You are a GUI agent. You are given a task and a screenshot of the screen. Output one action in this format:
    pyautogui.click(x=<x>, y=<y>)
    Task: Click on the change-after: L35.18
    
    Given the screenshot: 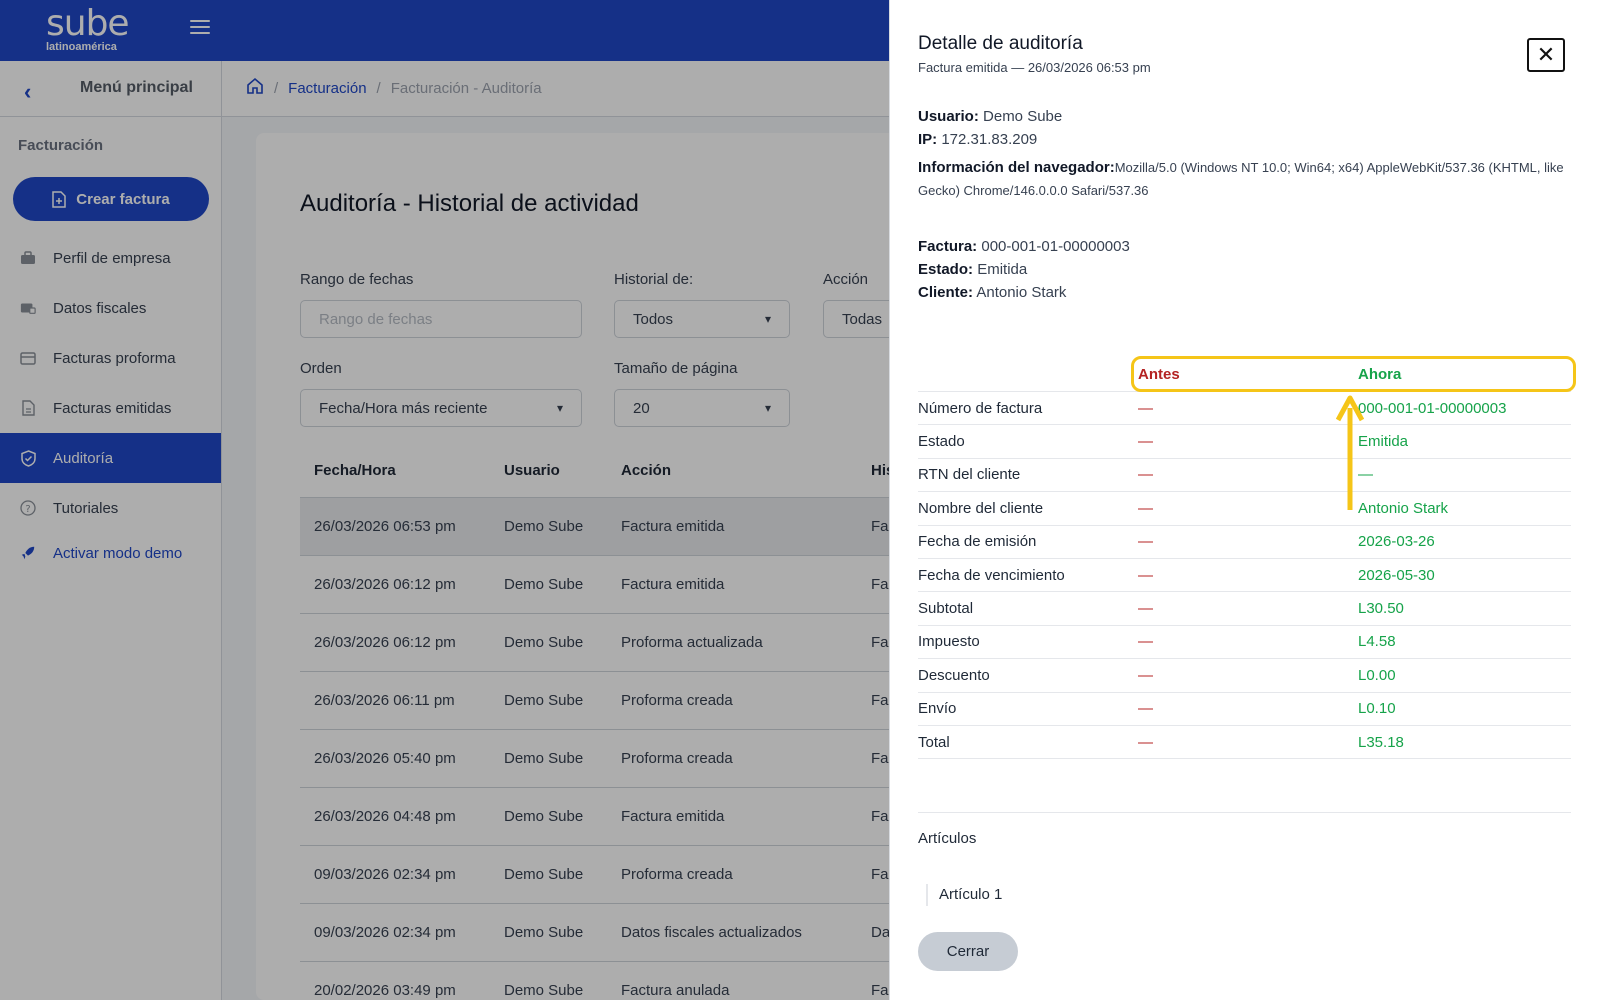 What is the action you would take?
    pyautogui.click(x=1381, y=742)
    